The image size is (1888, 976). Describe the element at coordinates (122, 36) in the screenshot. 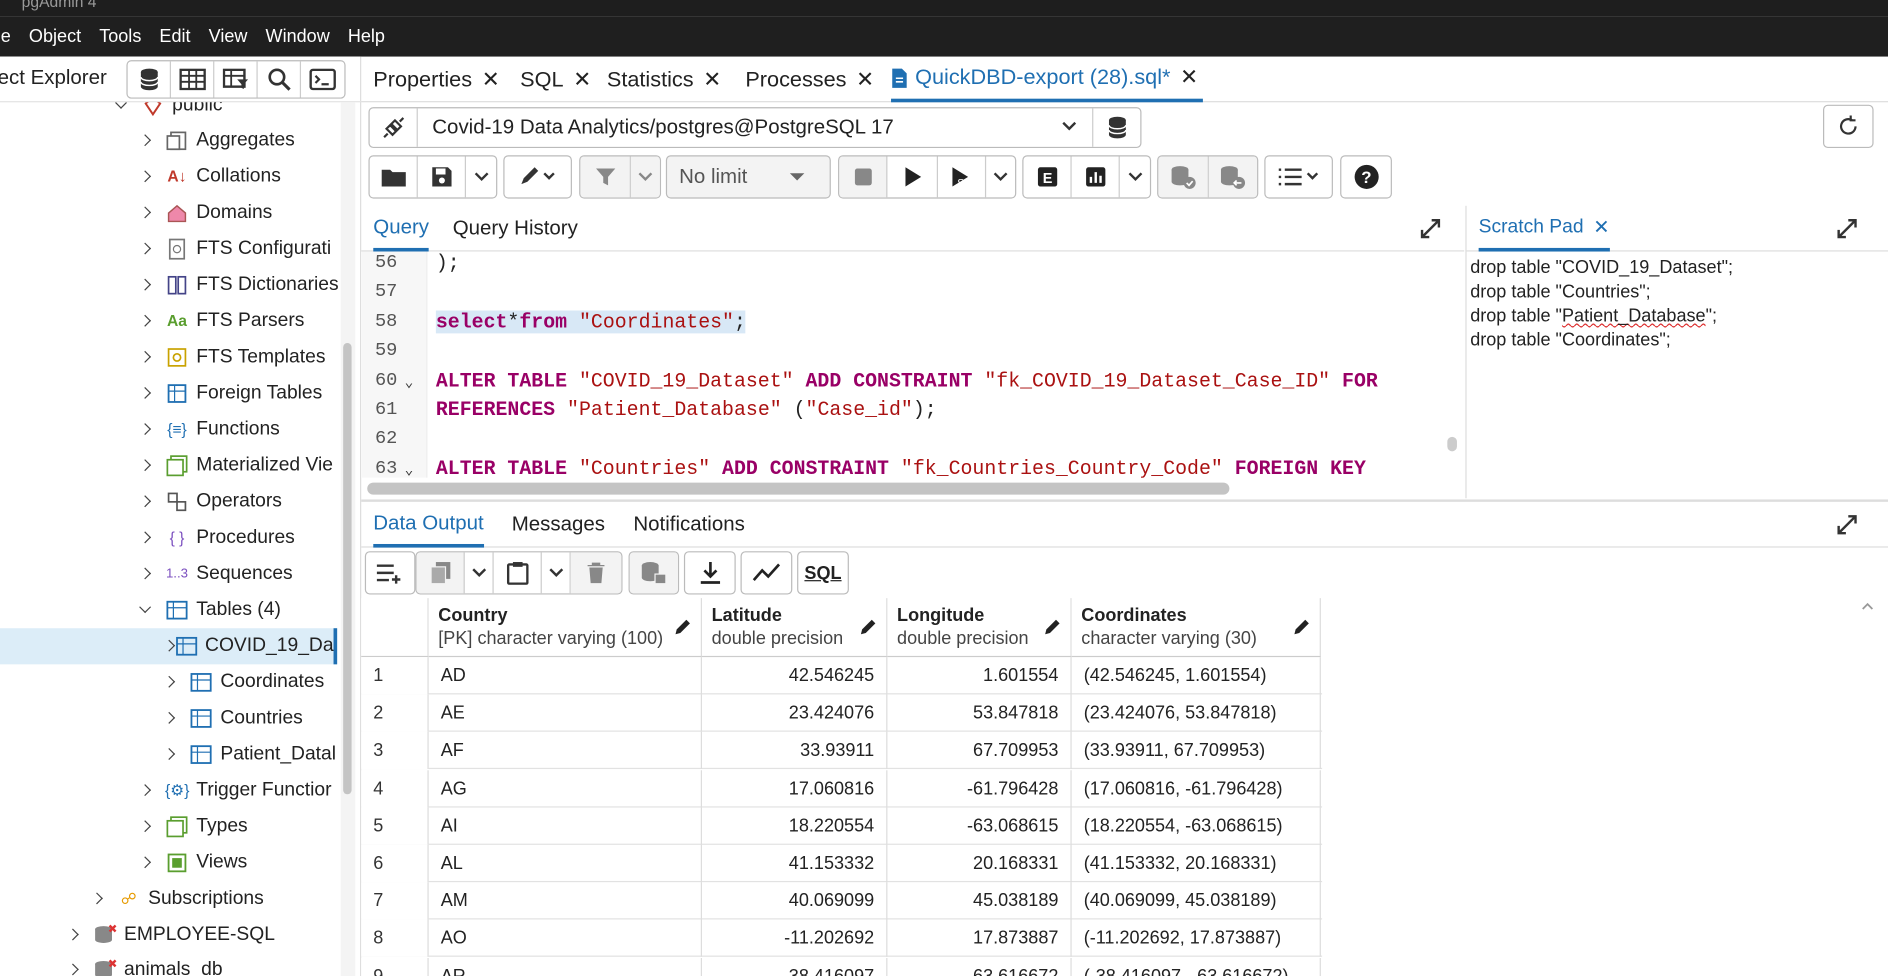

I see `menu-tools: Tools` at that location.